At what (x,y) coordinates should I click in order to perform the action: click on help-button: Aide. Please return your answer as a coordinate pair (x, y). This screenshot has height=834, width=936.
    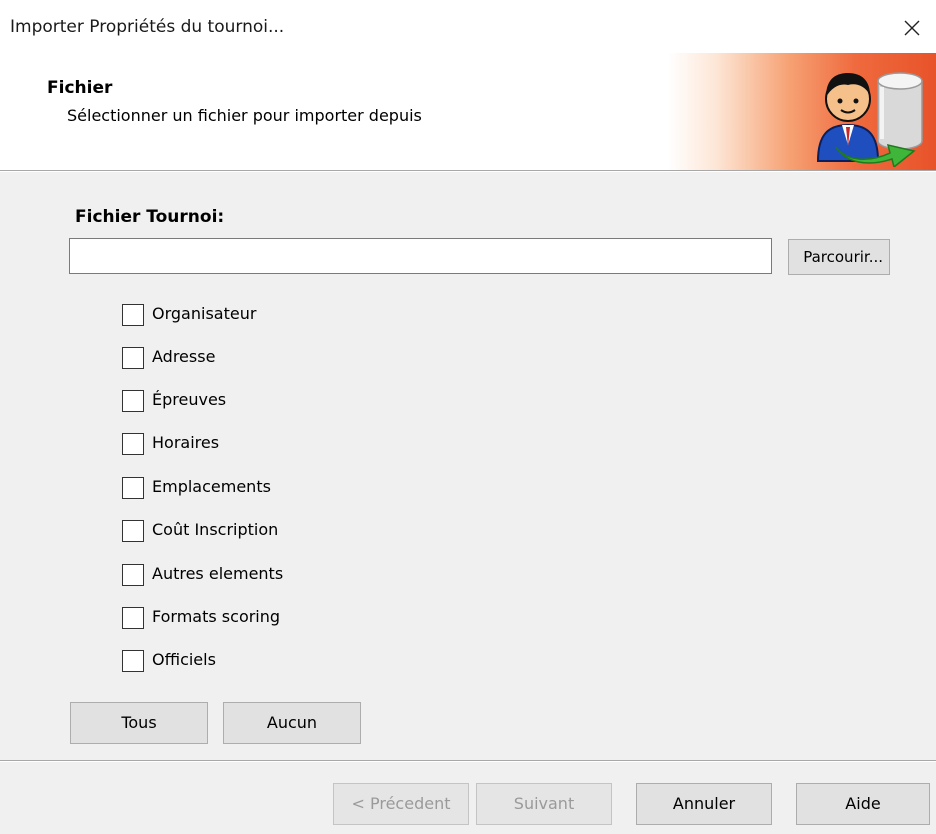
    Looking at the image, I should click on (863, 804).